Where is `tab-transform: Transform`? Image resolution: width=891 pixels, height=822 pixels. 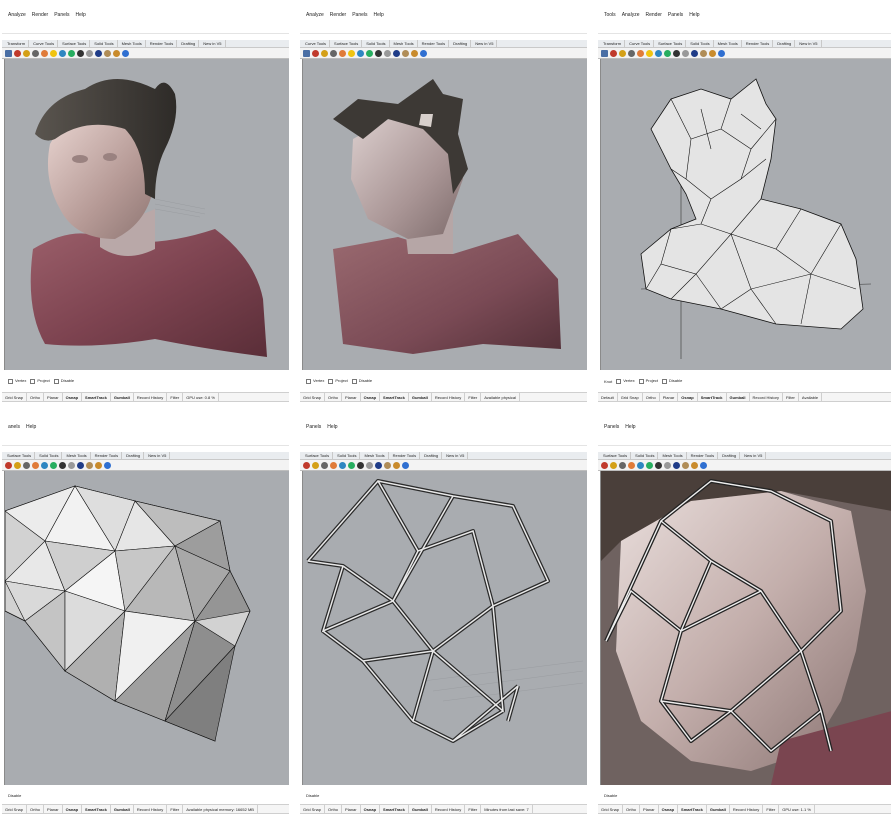 tab-transform: Transform is located at coordinates (17, 43).